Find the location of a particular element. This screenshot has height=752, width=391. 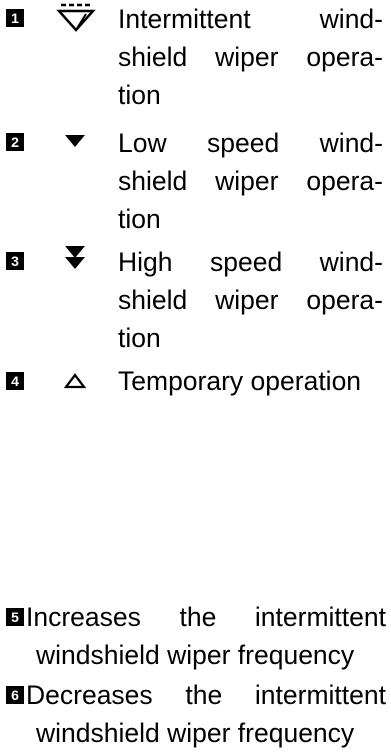

note-text-line: Increases the intermittent is located at coordinates (206, 617).